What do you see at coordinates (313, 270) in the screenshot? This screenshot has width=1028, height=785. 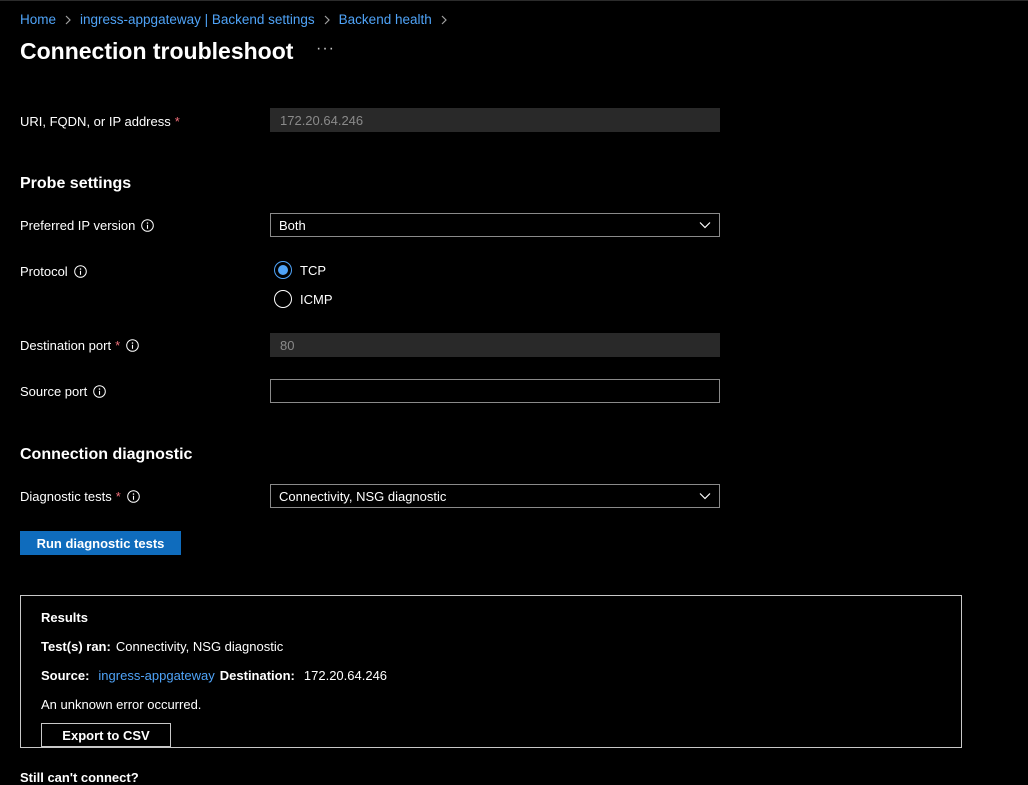 I see `protocol-option-label: TCP` at bounding box center [313, 270].